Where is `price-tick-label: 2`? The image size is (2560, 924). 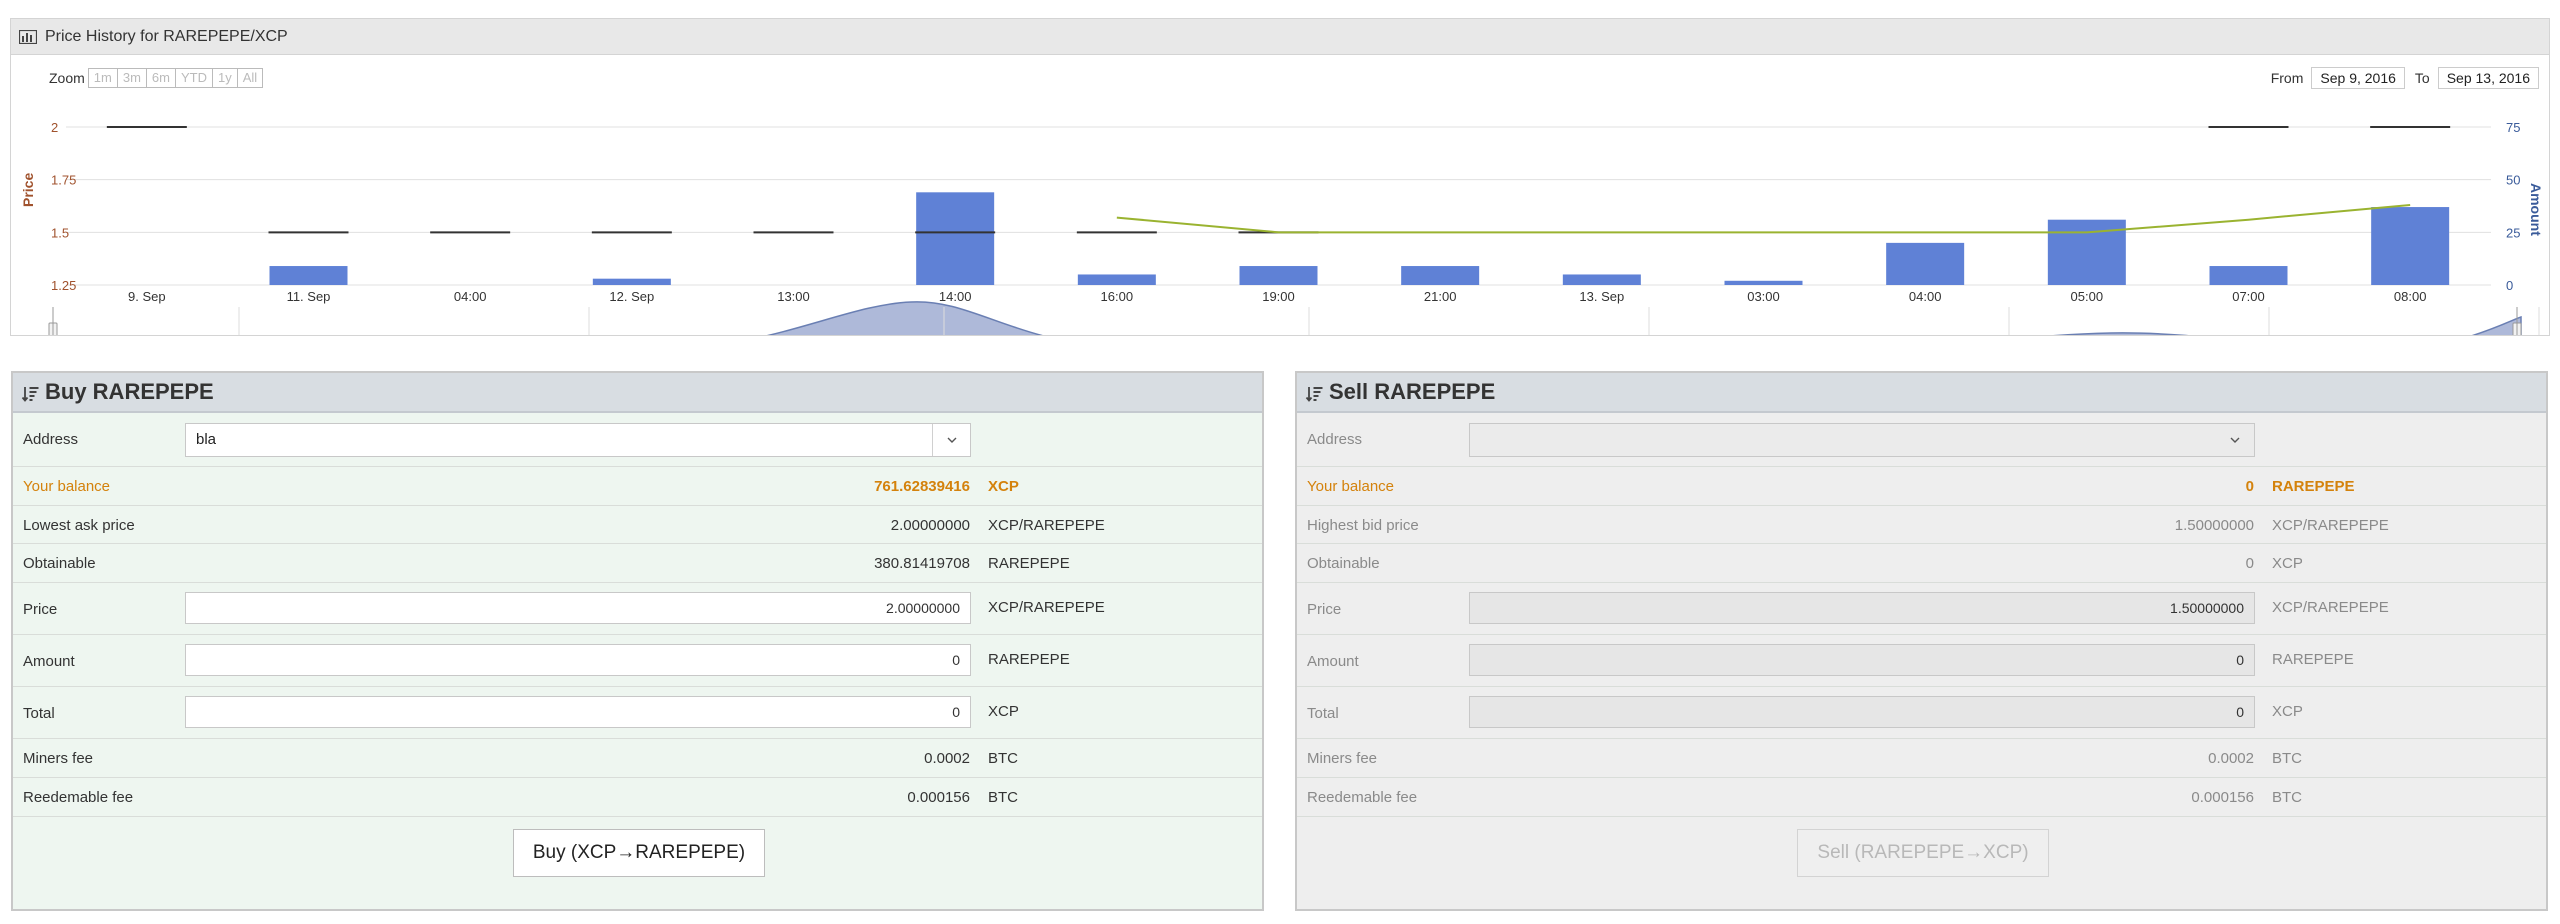
price-tick-label: 2 is located at coordinates (54, 127).